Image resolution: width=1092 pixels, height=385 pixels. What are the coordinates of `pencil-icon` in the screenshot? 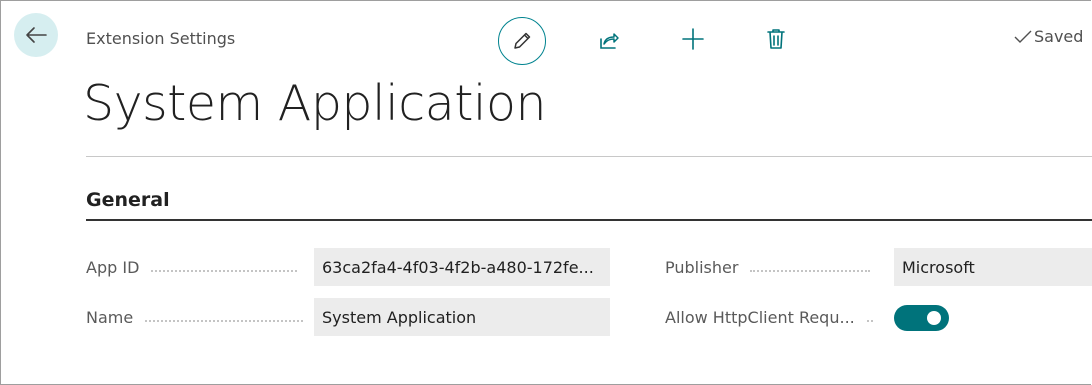 It's located at (522, 40).